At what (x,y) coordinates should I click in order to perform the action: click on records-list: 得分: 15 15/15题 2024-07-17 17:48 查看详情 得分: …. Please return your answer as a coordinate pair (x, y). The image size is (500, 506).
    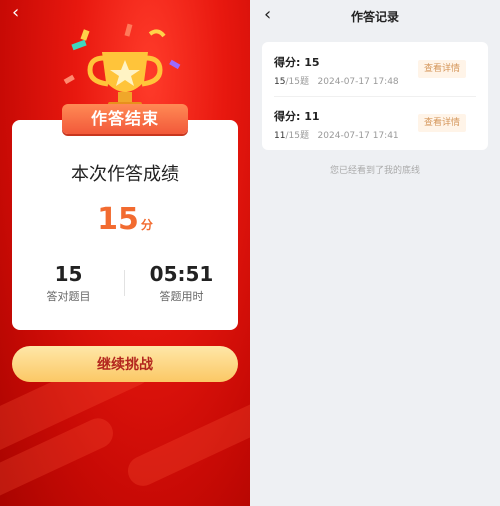
    Looking at the image, I should click on (375, 96).